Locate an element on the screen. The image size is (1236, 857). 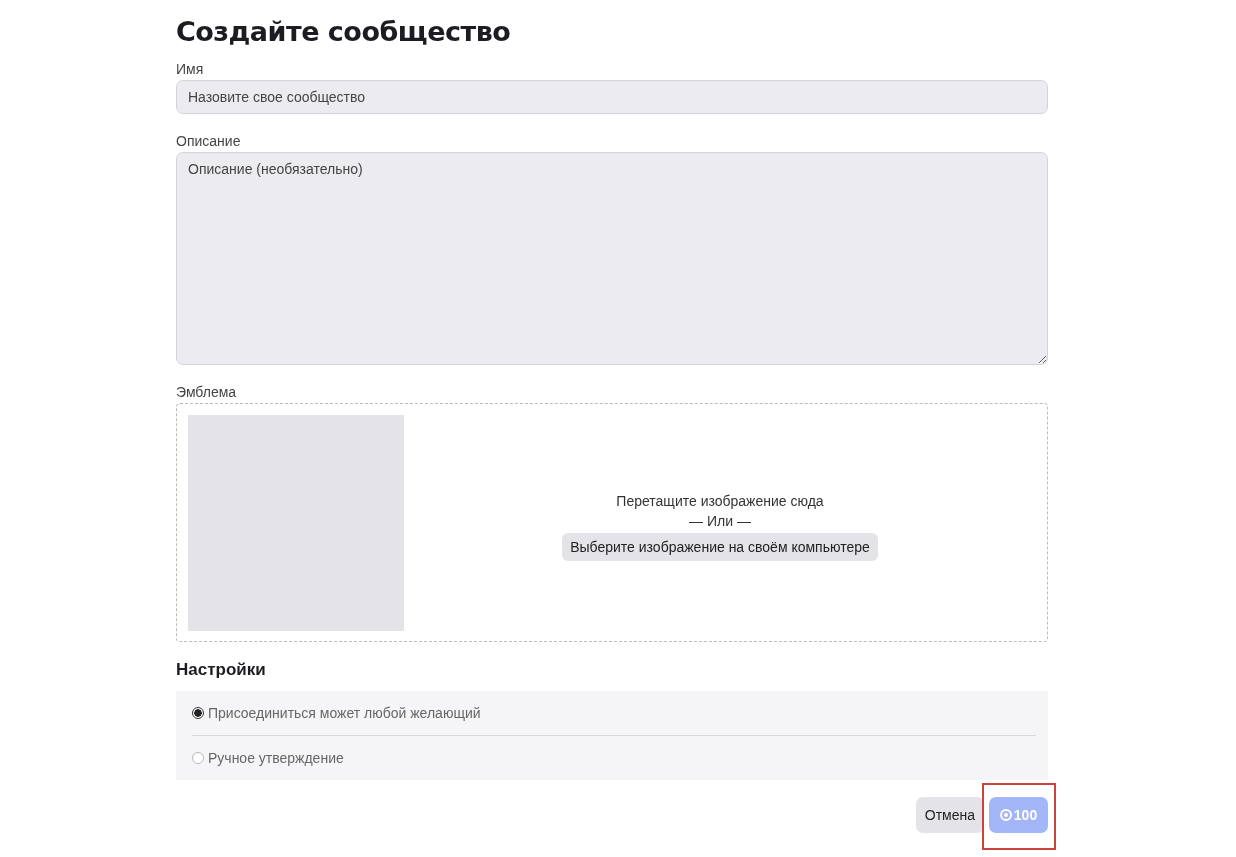
field-label: Имя is located at coordinates (190, 69).